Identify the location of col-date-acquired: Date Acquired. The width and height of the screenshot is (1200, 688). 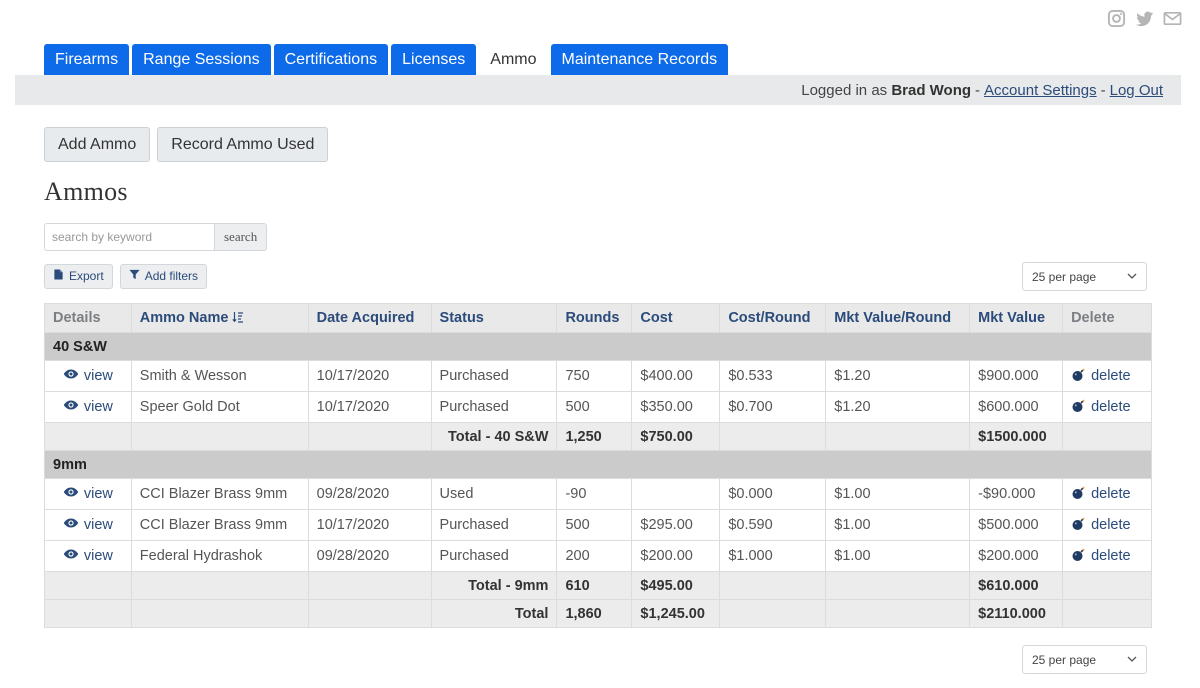
(369, 318).